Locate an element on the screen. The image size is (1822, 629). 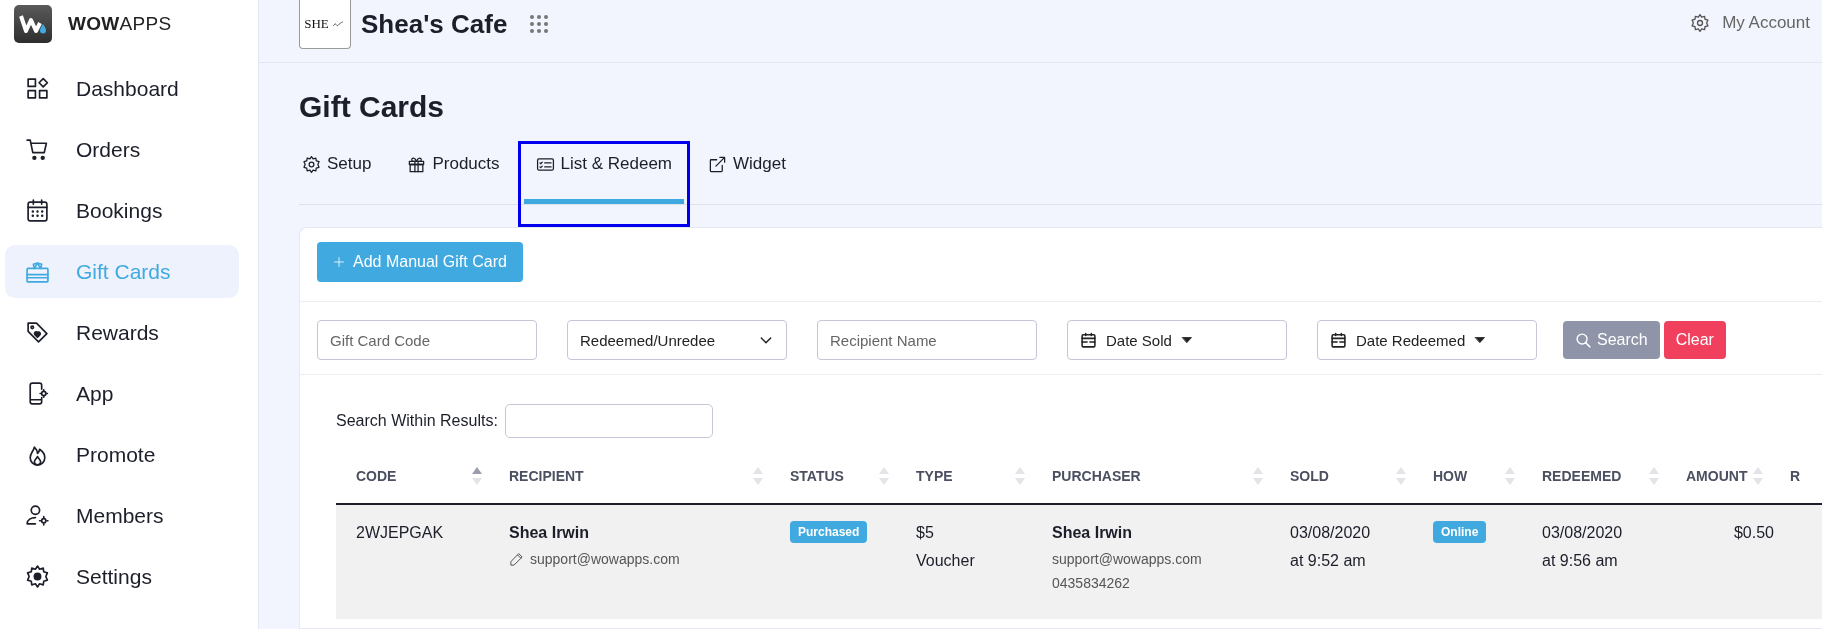
sidebar-item: Dashboard is located at coordinates (122, 88).